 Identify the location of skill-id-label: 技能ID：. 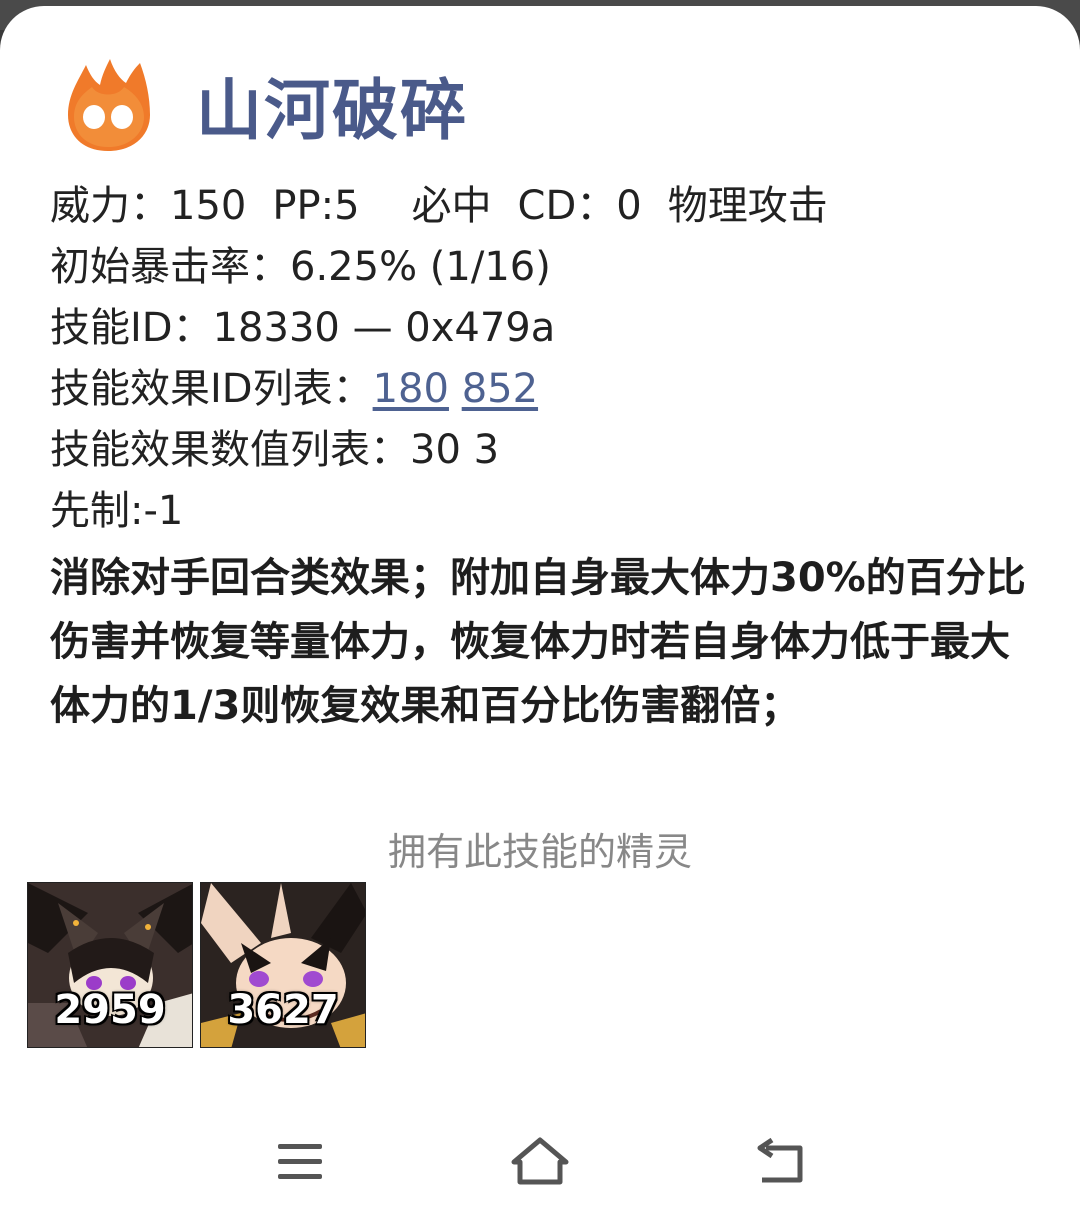
(131, 328).